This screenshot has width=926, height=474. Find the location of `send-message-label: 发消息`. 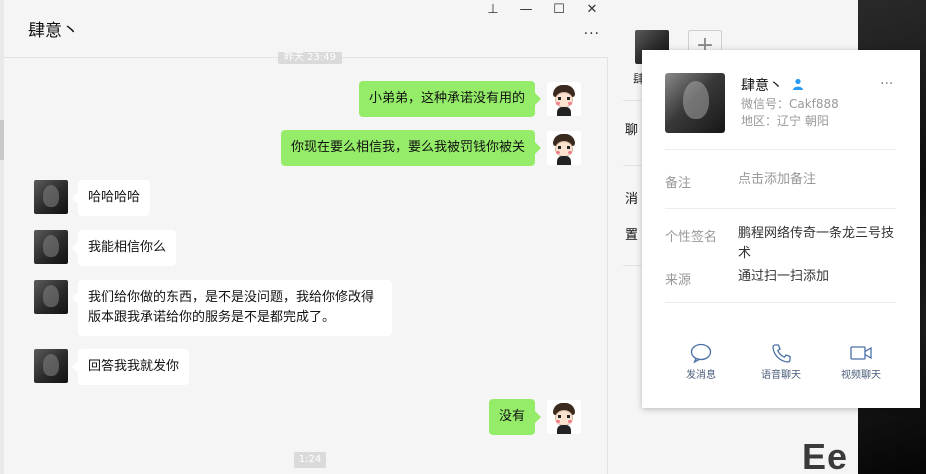

send-message-label: 发消息 is located at coordinates (701, 375).